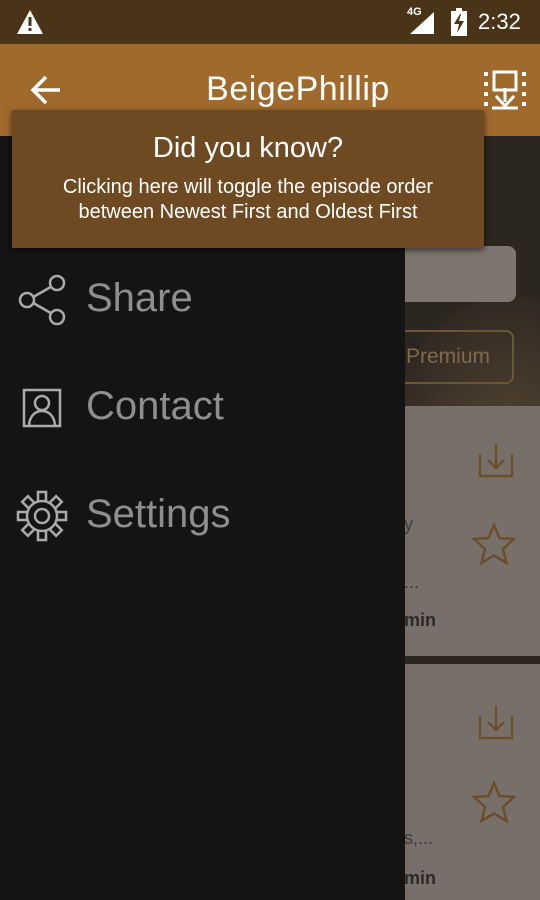  I want to click on contact-icon, so click(42, 408).